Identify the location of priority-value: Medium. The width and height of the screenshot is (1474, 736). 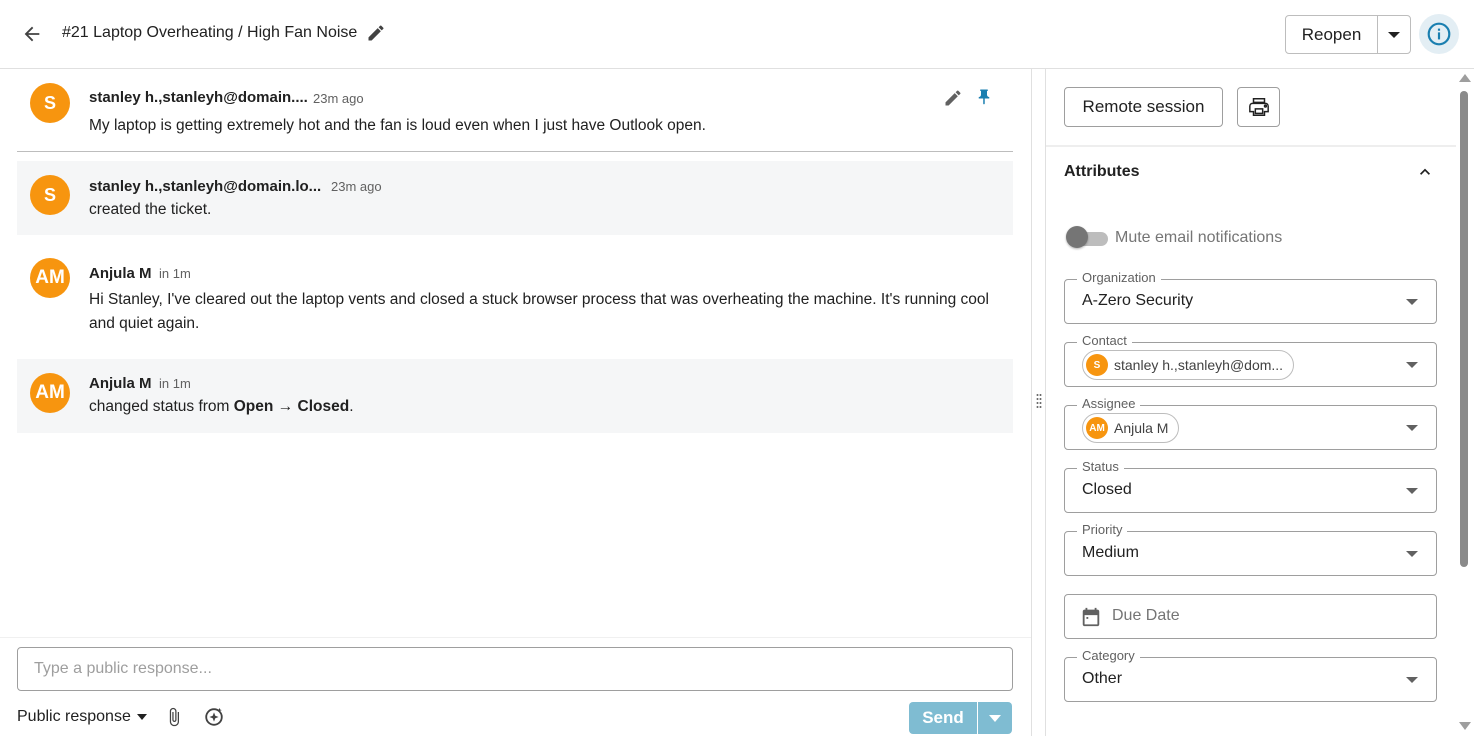
(1110, 552).